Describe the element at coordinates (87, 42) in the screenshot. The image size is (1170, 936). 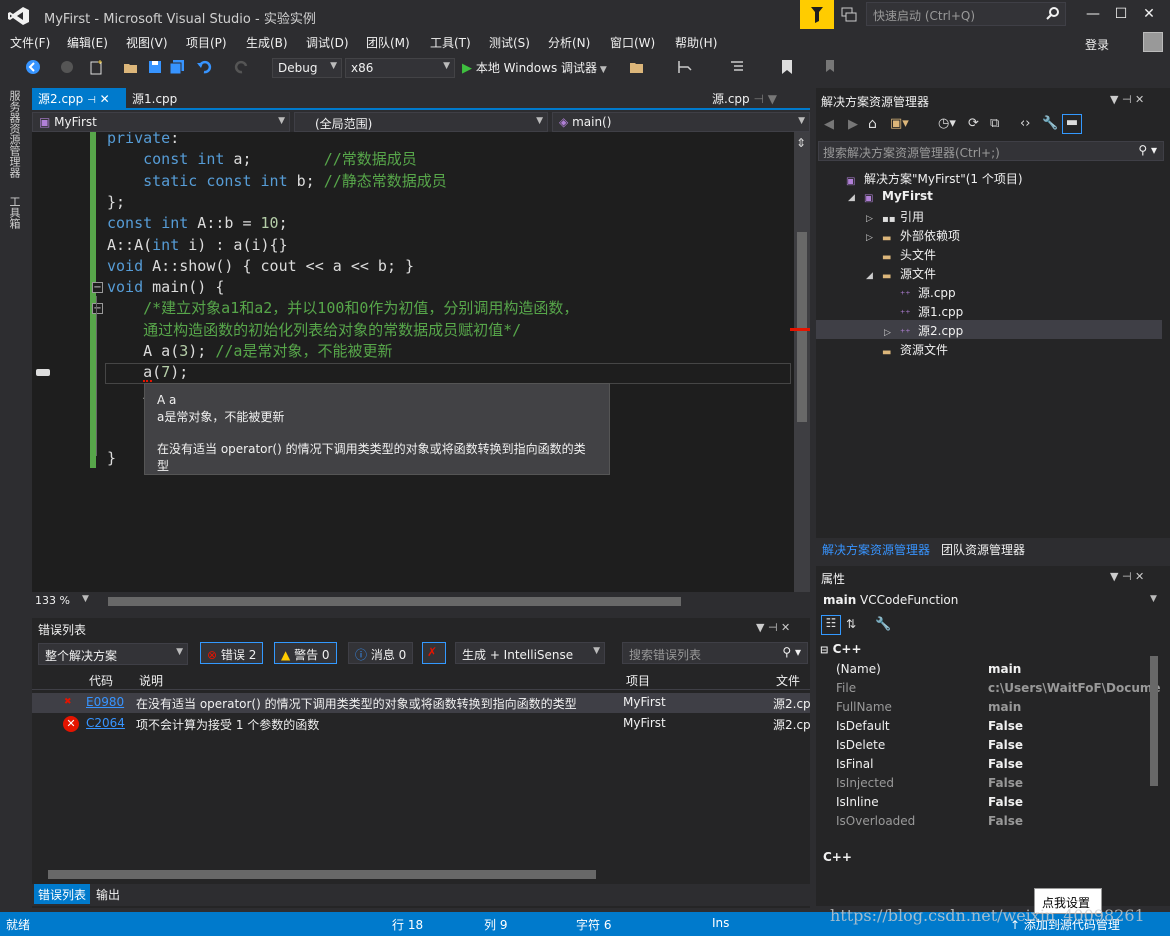
I see `menu-edit: 编辑(E)` at that location.